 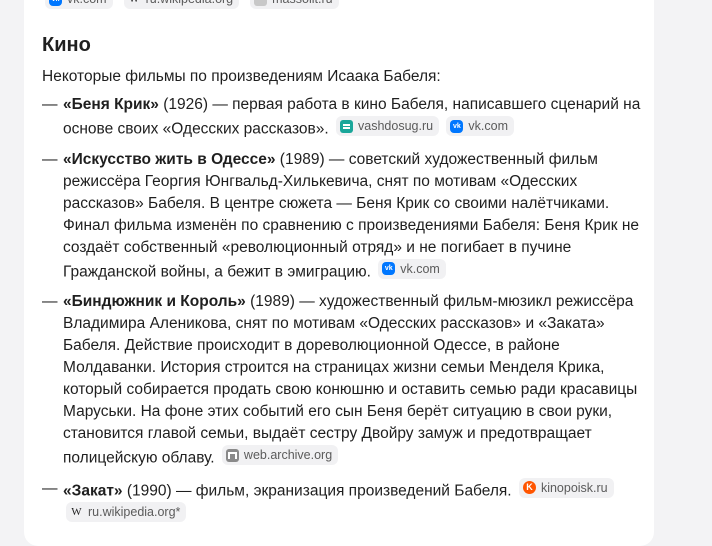 I want to click on source-chip: massolit.ru, so click(x=294, y=4).